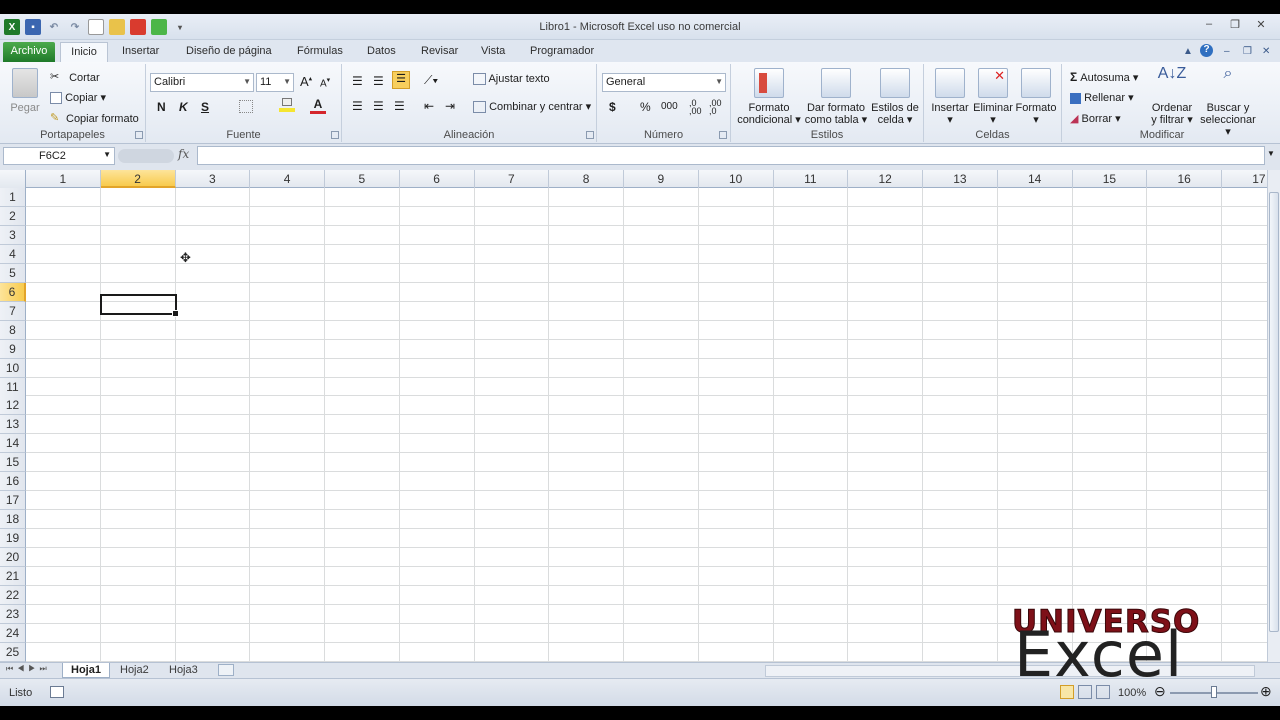  I want to click on copy-button: Copiar ▾, so click(78, 98).